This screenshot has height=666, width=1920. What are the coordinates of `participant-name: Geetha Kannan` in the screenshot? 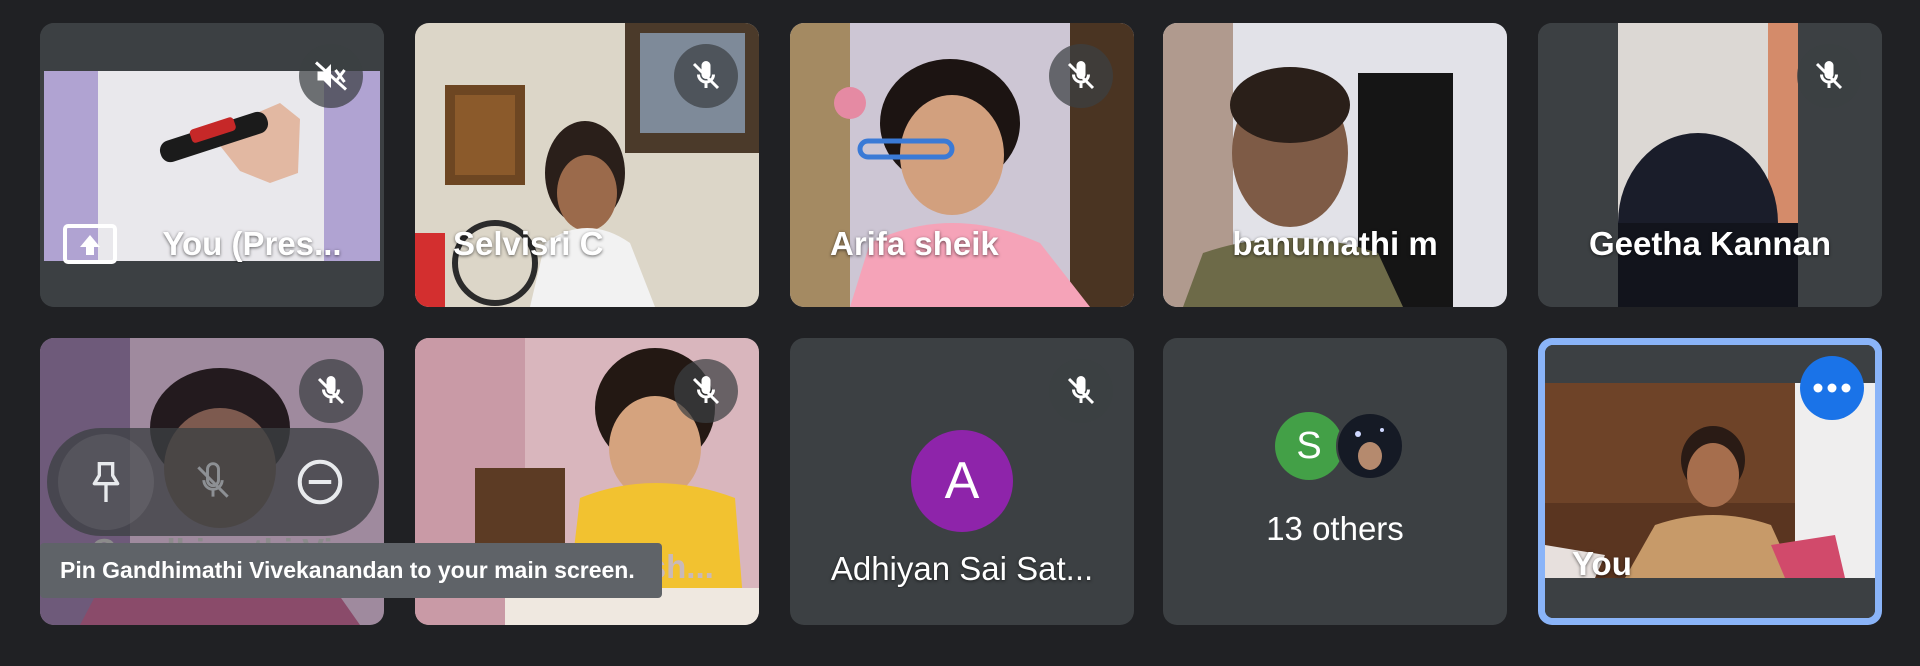 It's located at (1710, 243).